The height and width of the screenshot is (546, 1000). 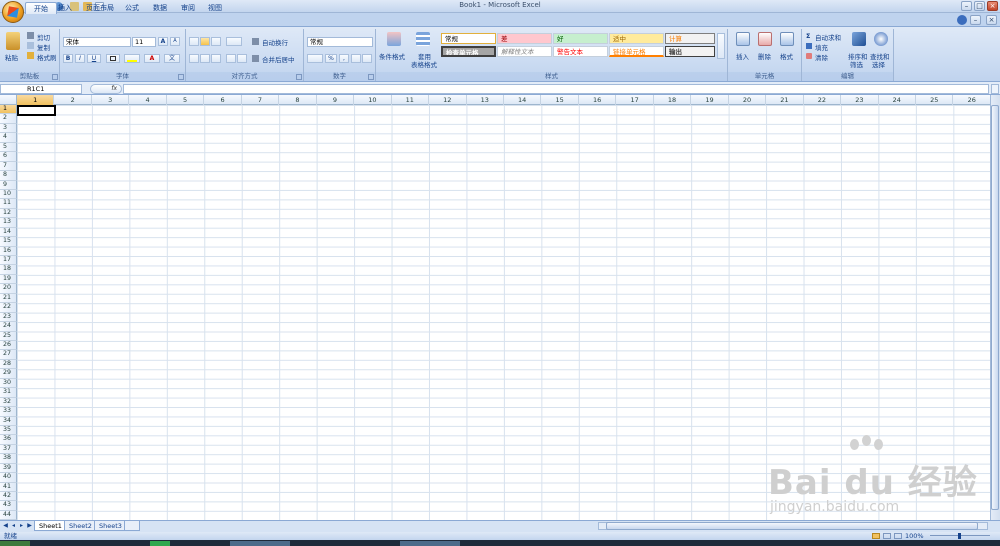 What do you see at coordinates (275, 42) in the screenshot?
I see `wrap-text-button: 自动换行` at bounding box center [275, 42].